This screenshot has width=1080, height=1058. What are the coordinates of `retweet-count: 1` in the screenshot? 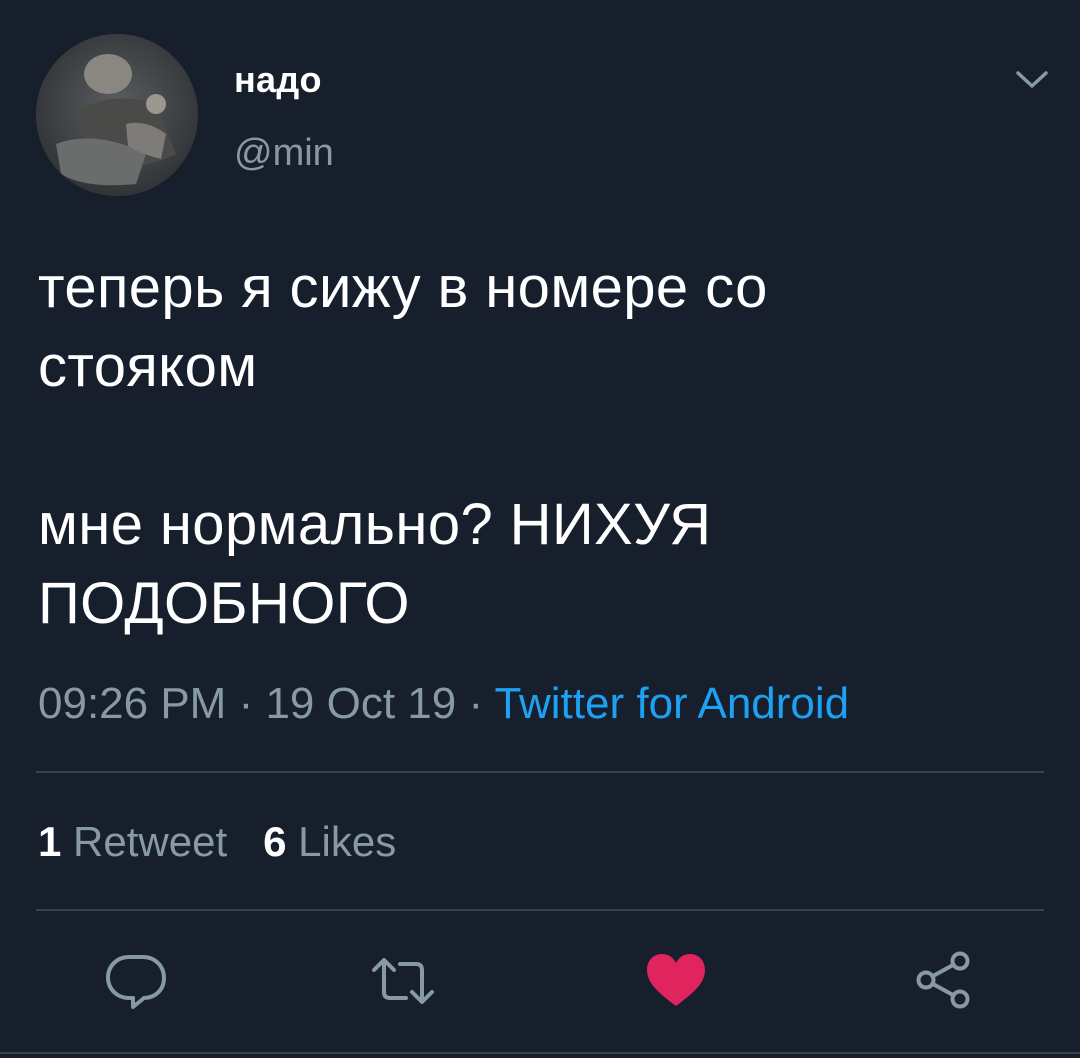 It's located at (50, 841).